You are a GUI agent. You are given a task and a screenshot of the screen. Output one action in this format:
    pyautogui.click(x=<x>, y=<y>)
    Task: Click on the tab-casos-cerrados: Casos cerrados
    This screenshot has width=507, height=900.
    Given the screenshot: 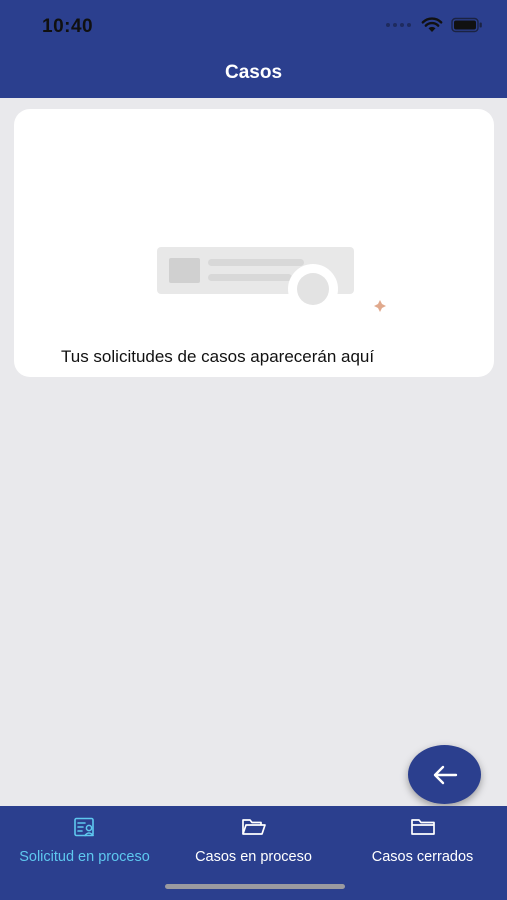 What is the action you would take?
    pyautogui.click(x=422, y=841)
    